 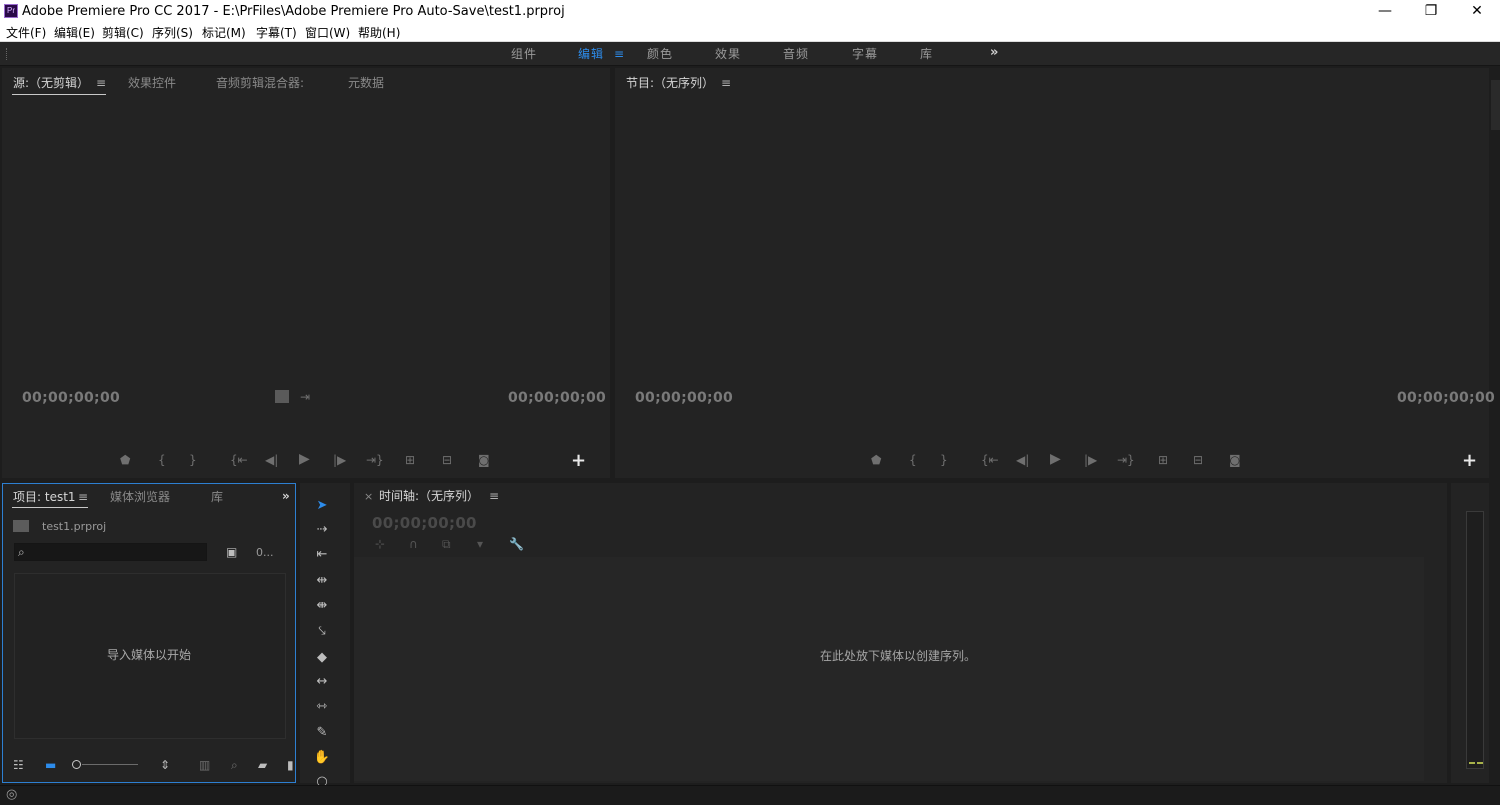 What do you see at coordinates (1090, 460) in the screenshot?
I see `program-step-forward-icon: |▶` at bounding box center [1090, 460].